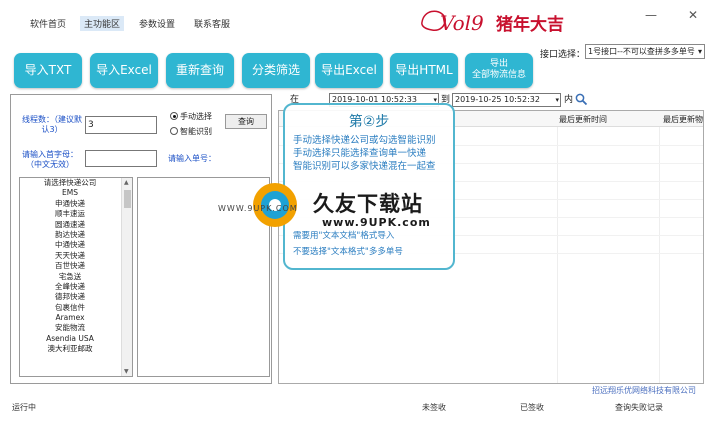 The height and width of the screenshot is (421, 707). What do you see at coordinates (76, 349) in the screenshot?
I see `courier-list-item: 澳大利亚邮政` at bounding box center [76, 349].